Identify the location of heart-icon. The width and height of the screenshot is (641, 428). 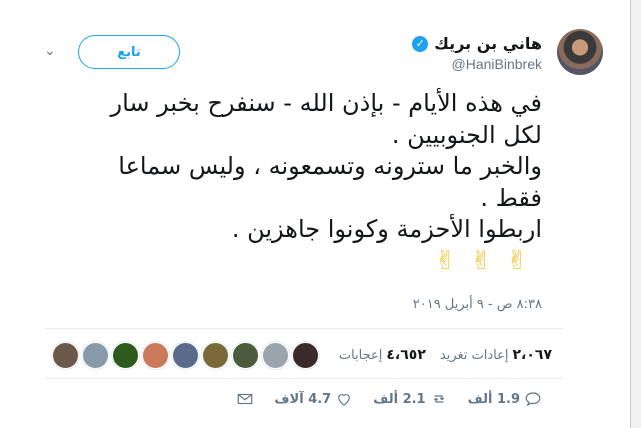
(344, 400).